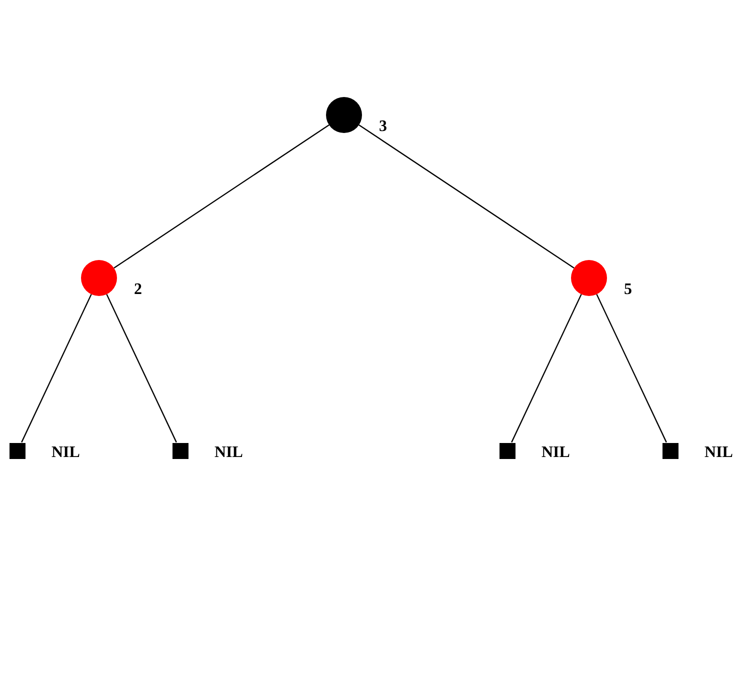  I want to click on node-label: 3, so click(383, 126).